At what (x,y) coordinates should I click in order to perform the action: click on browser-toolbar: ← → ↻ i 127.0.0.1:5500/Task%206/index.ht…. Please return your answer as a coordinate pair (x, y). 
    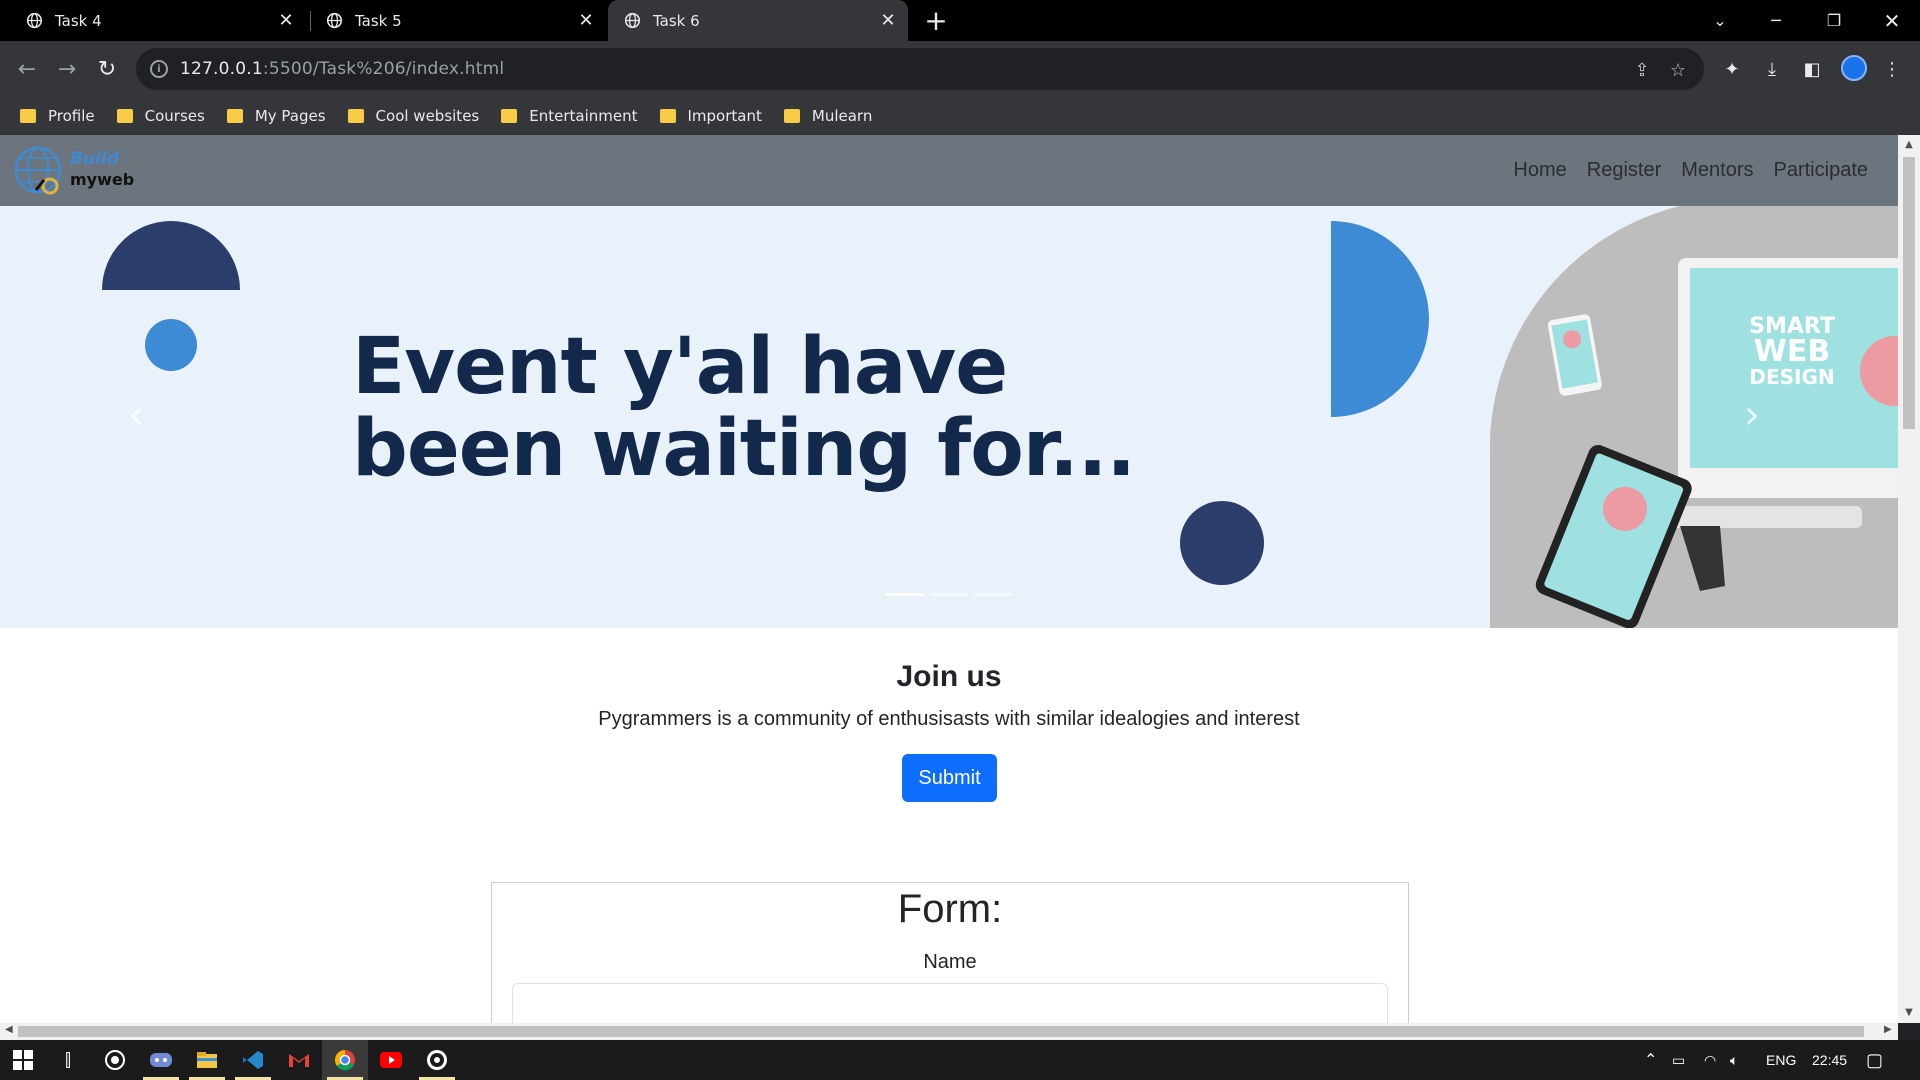
    Looking at the image, I should click on (960, 69).